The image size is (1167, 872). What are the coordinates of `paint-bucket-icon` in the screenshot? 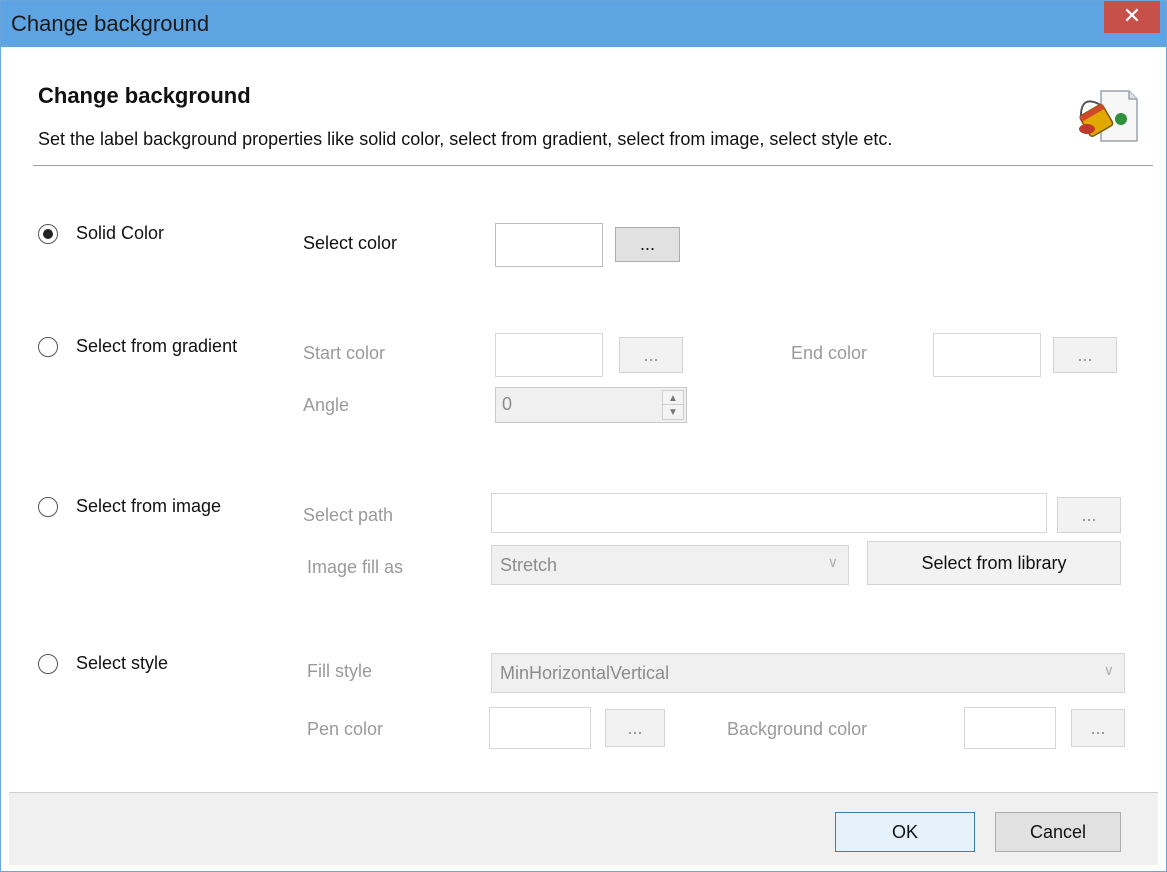 It's located at (1108, 116).